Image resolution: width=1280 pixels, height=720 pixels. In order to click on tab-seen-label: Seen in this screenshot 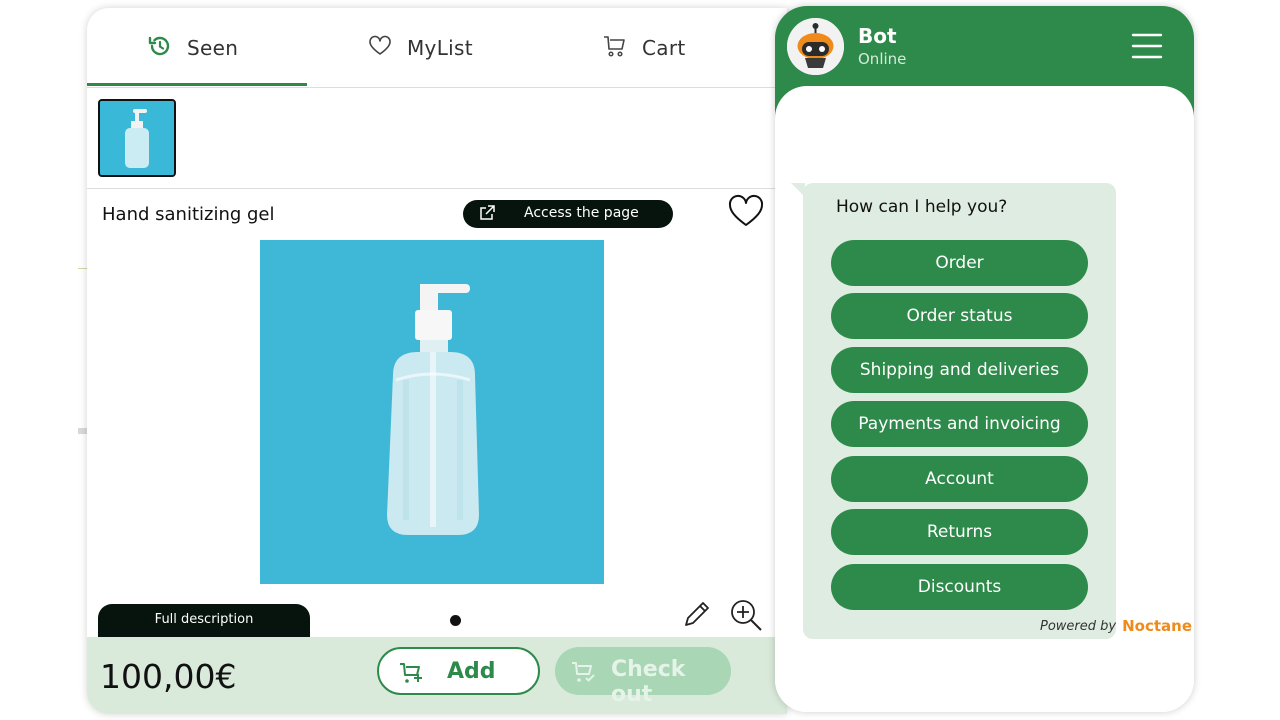, I will do `click(213, 48)`.